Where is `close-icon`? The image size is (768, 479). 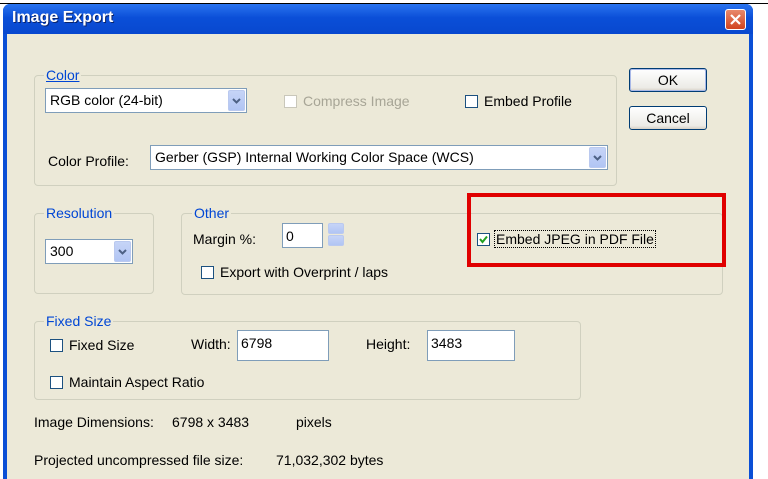 close-icon is located at coordinates (735, 19).